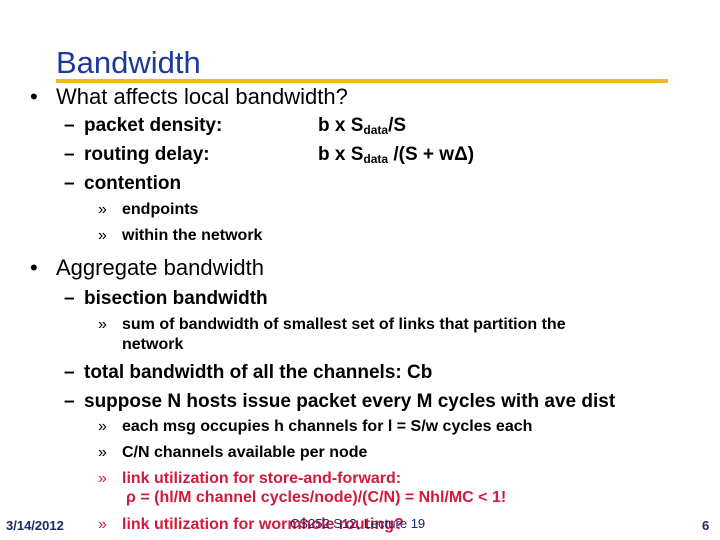 This screenshot has width=720, height=540. What do you see at coordinates (362, 81) in the screenshot?
I see `title-underline` at bounding box center [362, 81].